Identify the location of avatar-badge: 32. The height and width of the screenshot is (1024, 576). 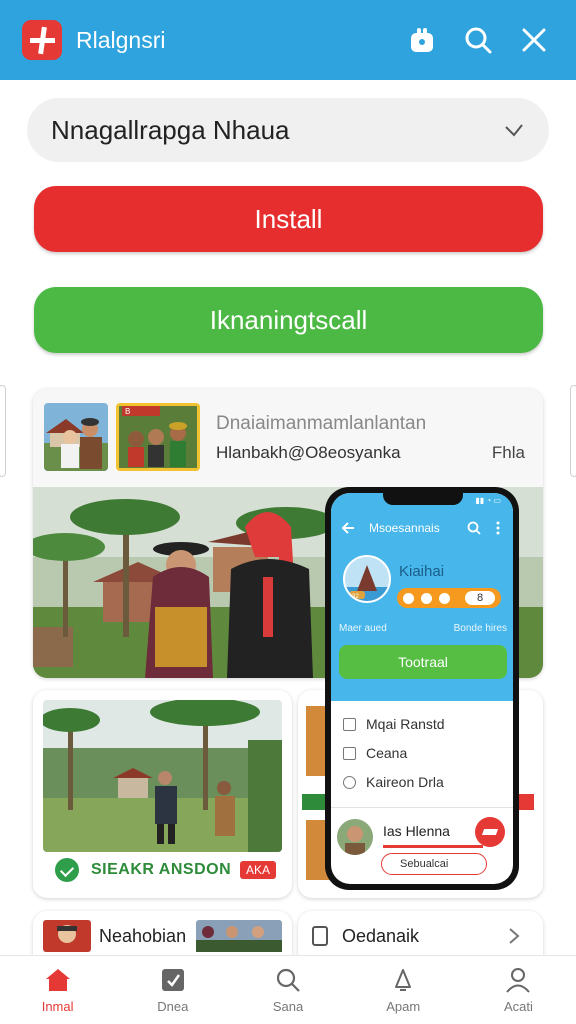
(355, 597).